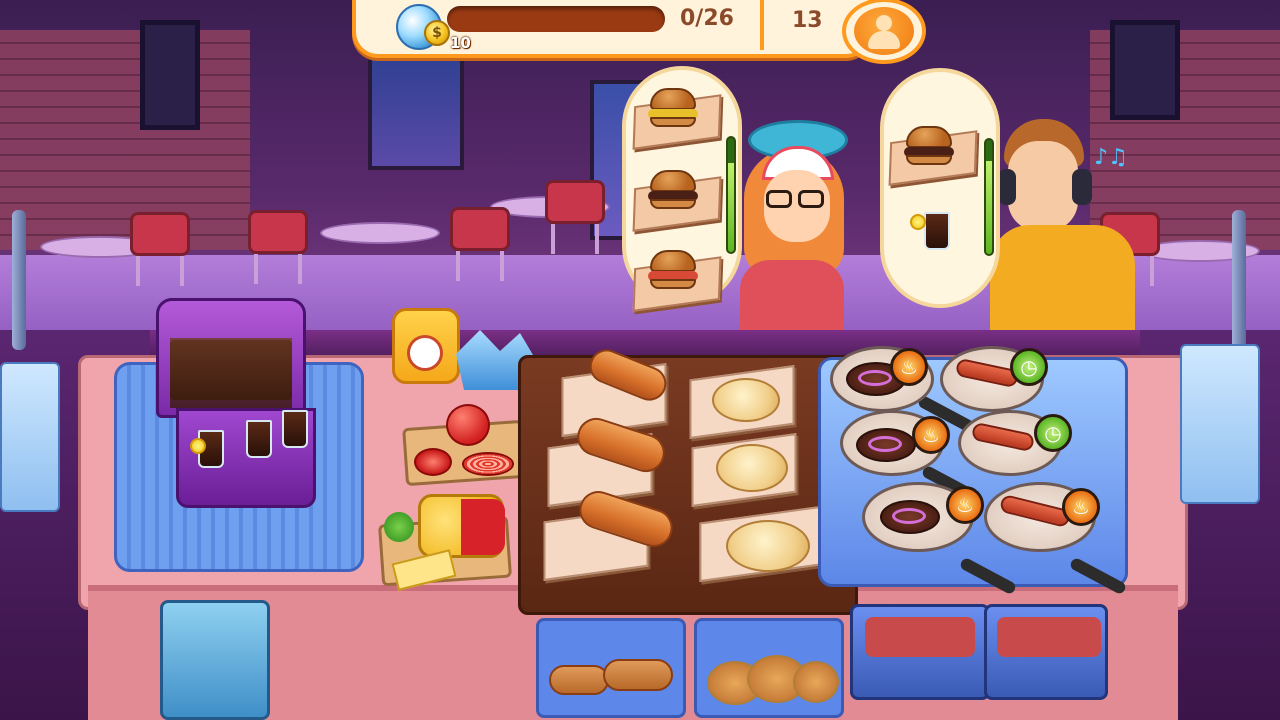 This screenshot has height=720, width=1280. Describe the element at coordinates (807, 20) in the screenshot. I see `customers-count: 13` at that location.